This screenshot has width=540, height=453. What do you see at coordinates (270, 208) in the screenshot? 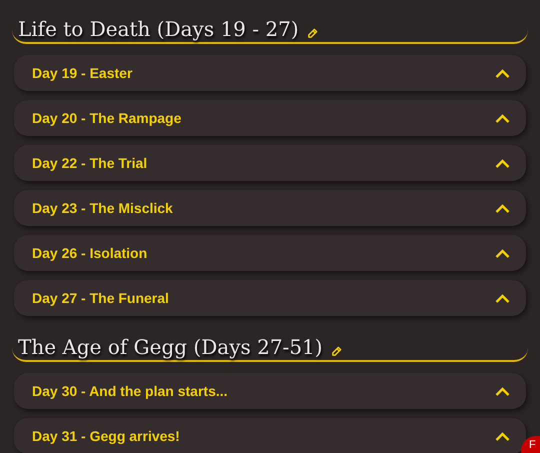
I see `accordion-item: Day 23 - The Misclick` at bounding box center [270, 208].